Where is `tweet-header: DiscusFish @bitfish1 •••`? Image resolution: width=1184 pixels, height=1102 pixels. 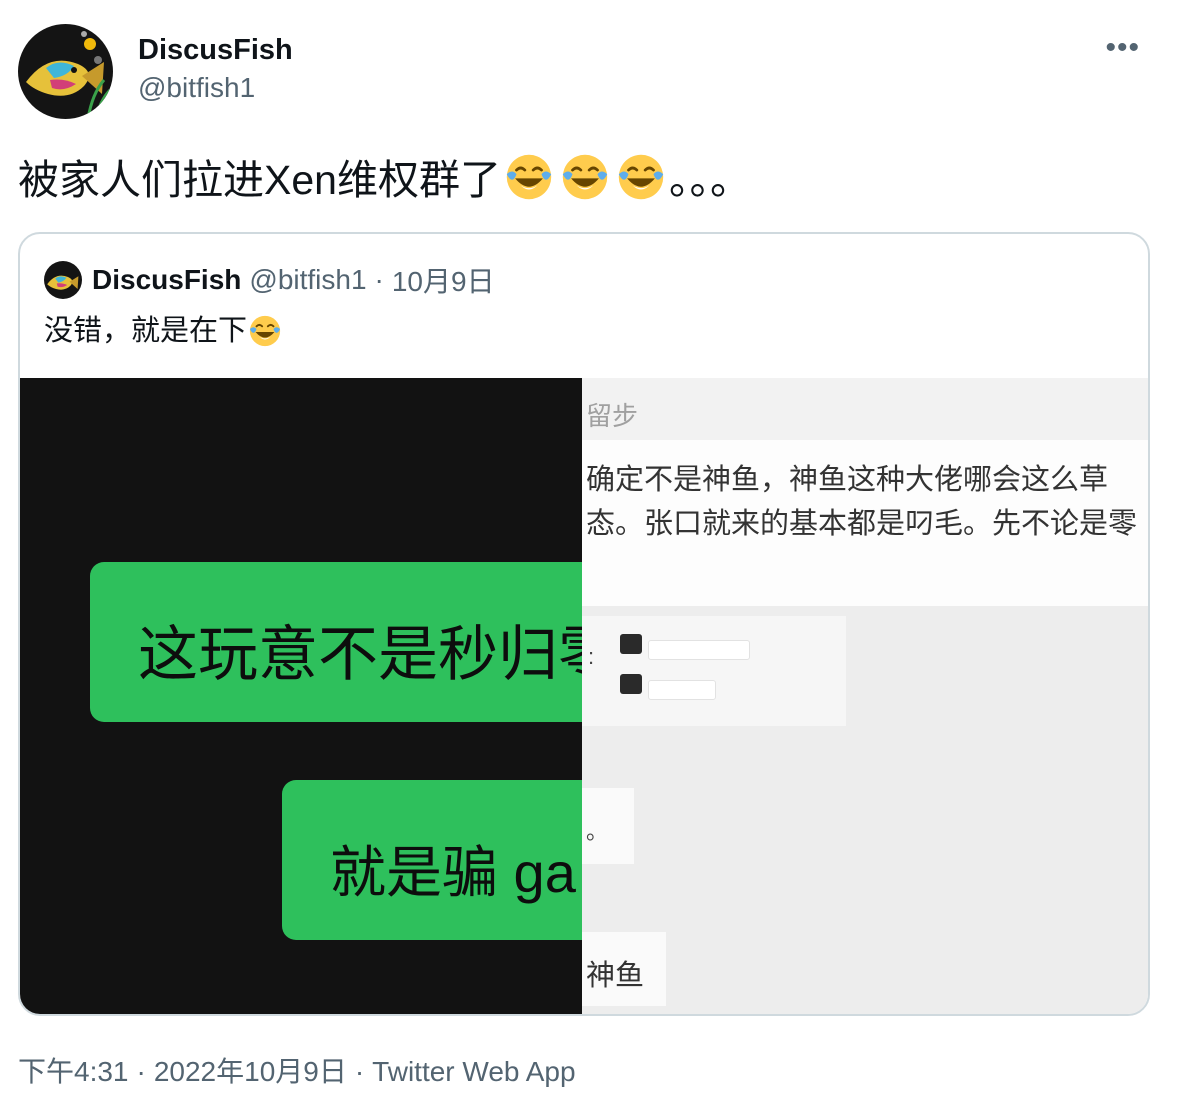
tweet-header: DiscusFish @bitfish1 ••• is located at coordinates (593, 72).